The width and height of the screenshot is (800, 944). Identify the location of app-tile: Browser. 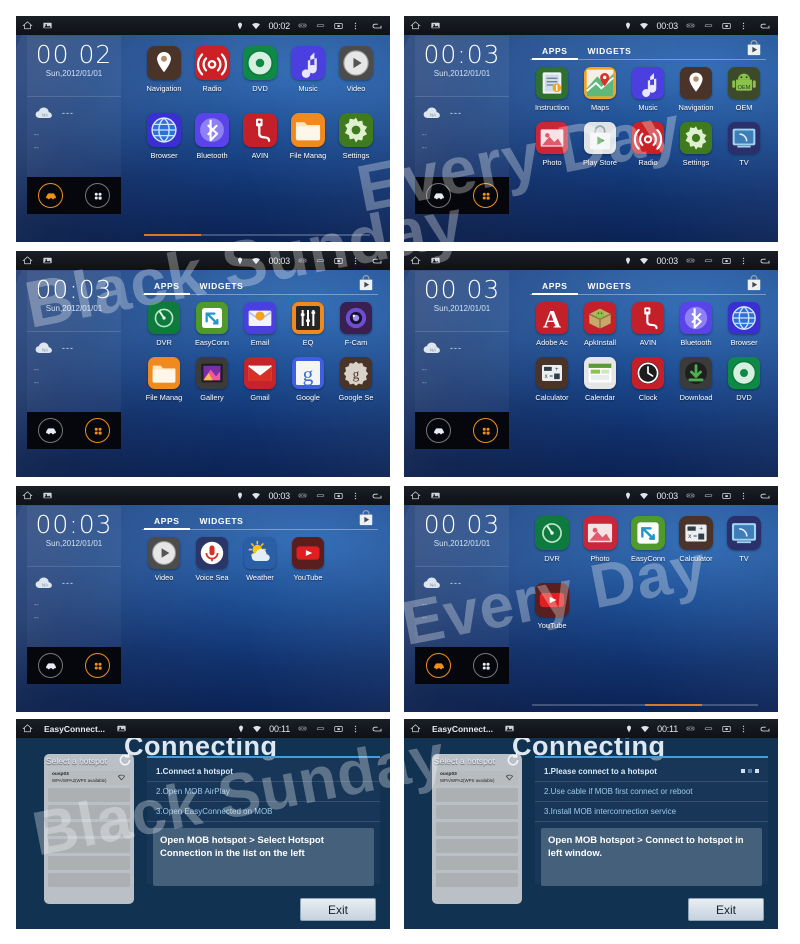
(744, 324).